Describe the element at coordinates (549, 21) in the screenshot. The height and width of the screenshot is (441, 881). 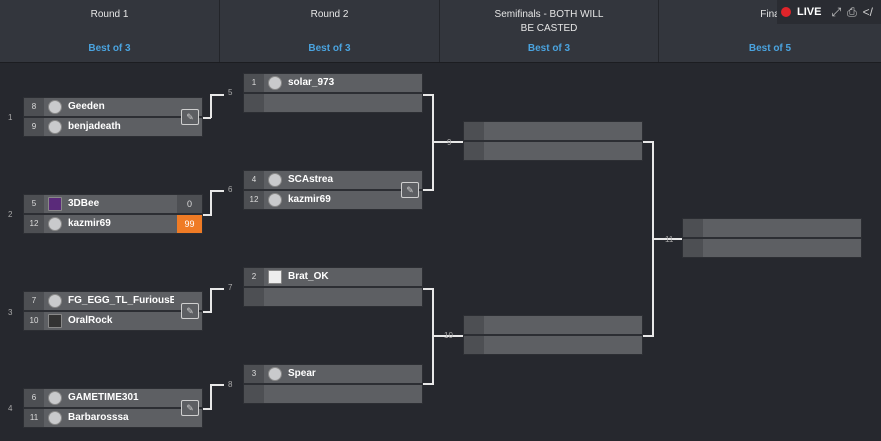
I see `column-title: Semifinals - BOTH WILL BE CASTED` at that location.